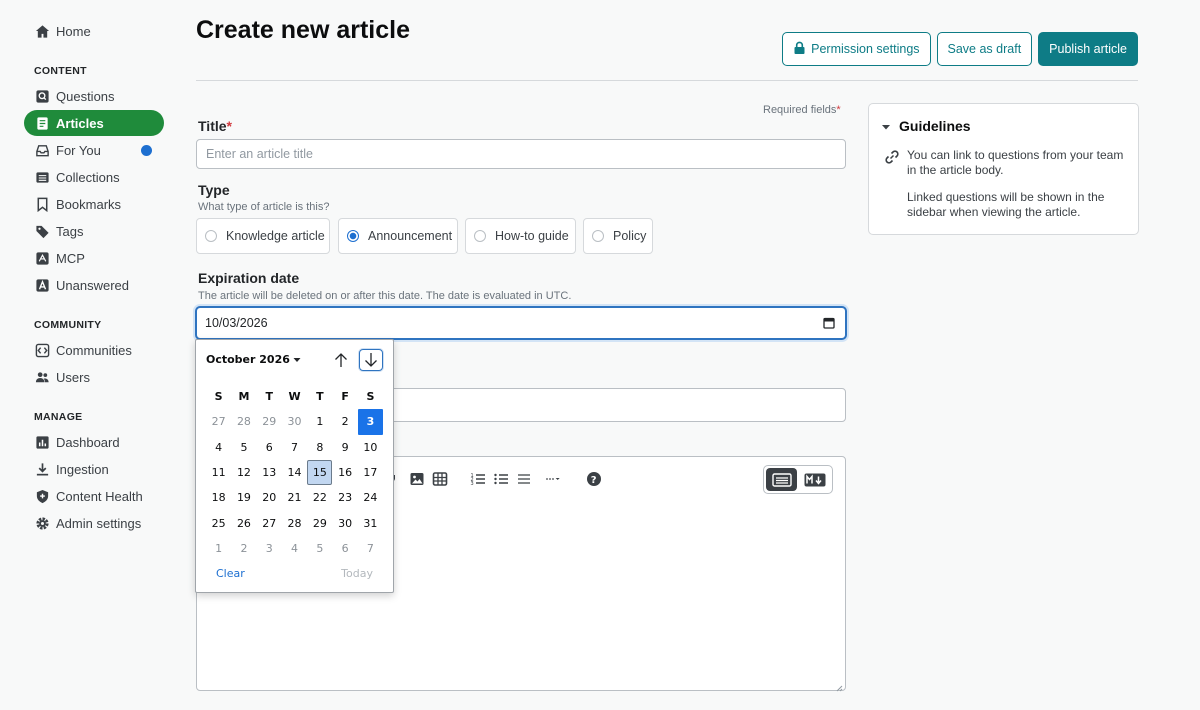 The height and width of the screenshot is (710, 1200). What do you see at coordinates (856, 49) in the screenshot?
I see `permission-settings-button: Permission settings` at bounding box center [856, 49].